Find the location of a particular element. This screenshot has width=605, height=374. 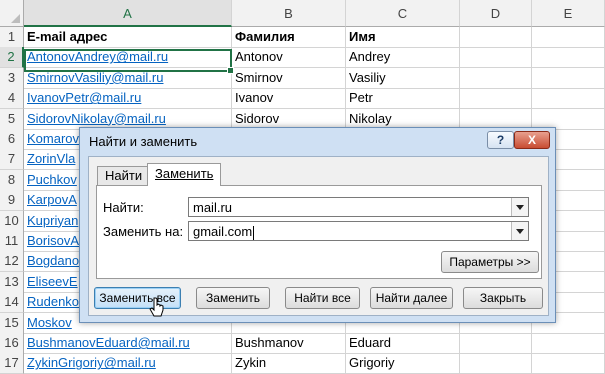

row-header: 2 is located at coordinates (12, 58).